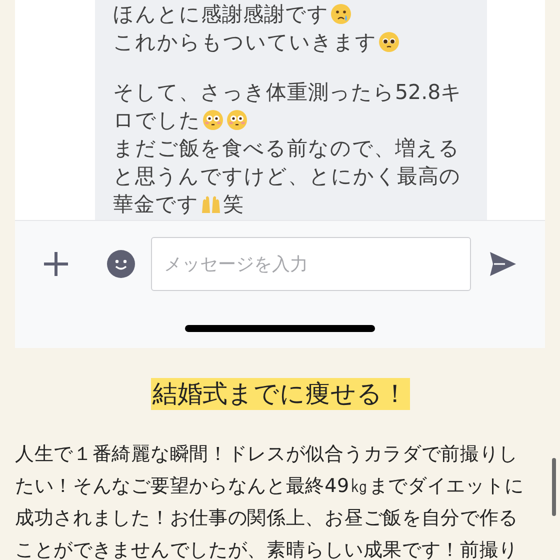  I want to click on message-input: メッセージを入力, so click(311, 264).